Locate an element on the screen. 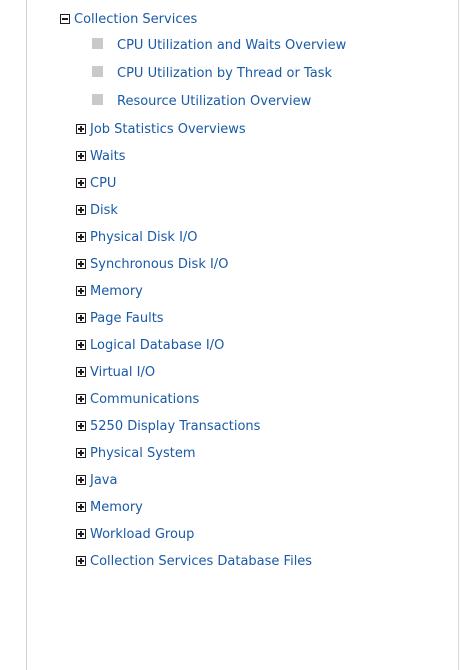 Image resolution: width=461 pixels, height=670 pixels. tree-node-group: 5250 Display Transactions is located at coordinates (203, 430).